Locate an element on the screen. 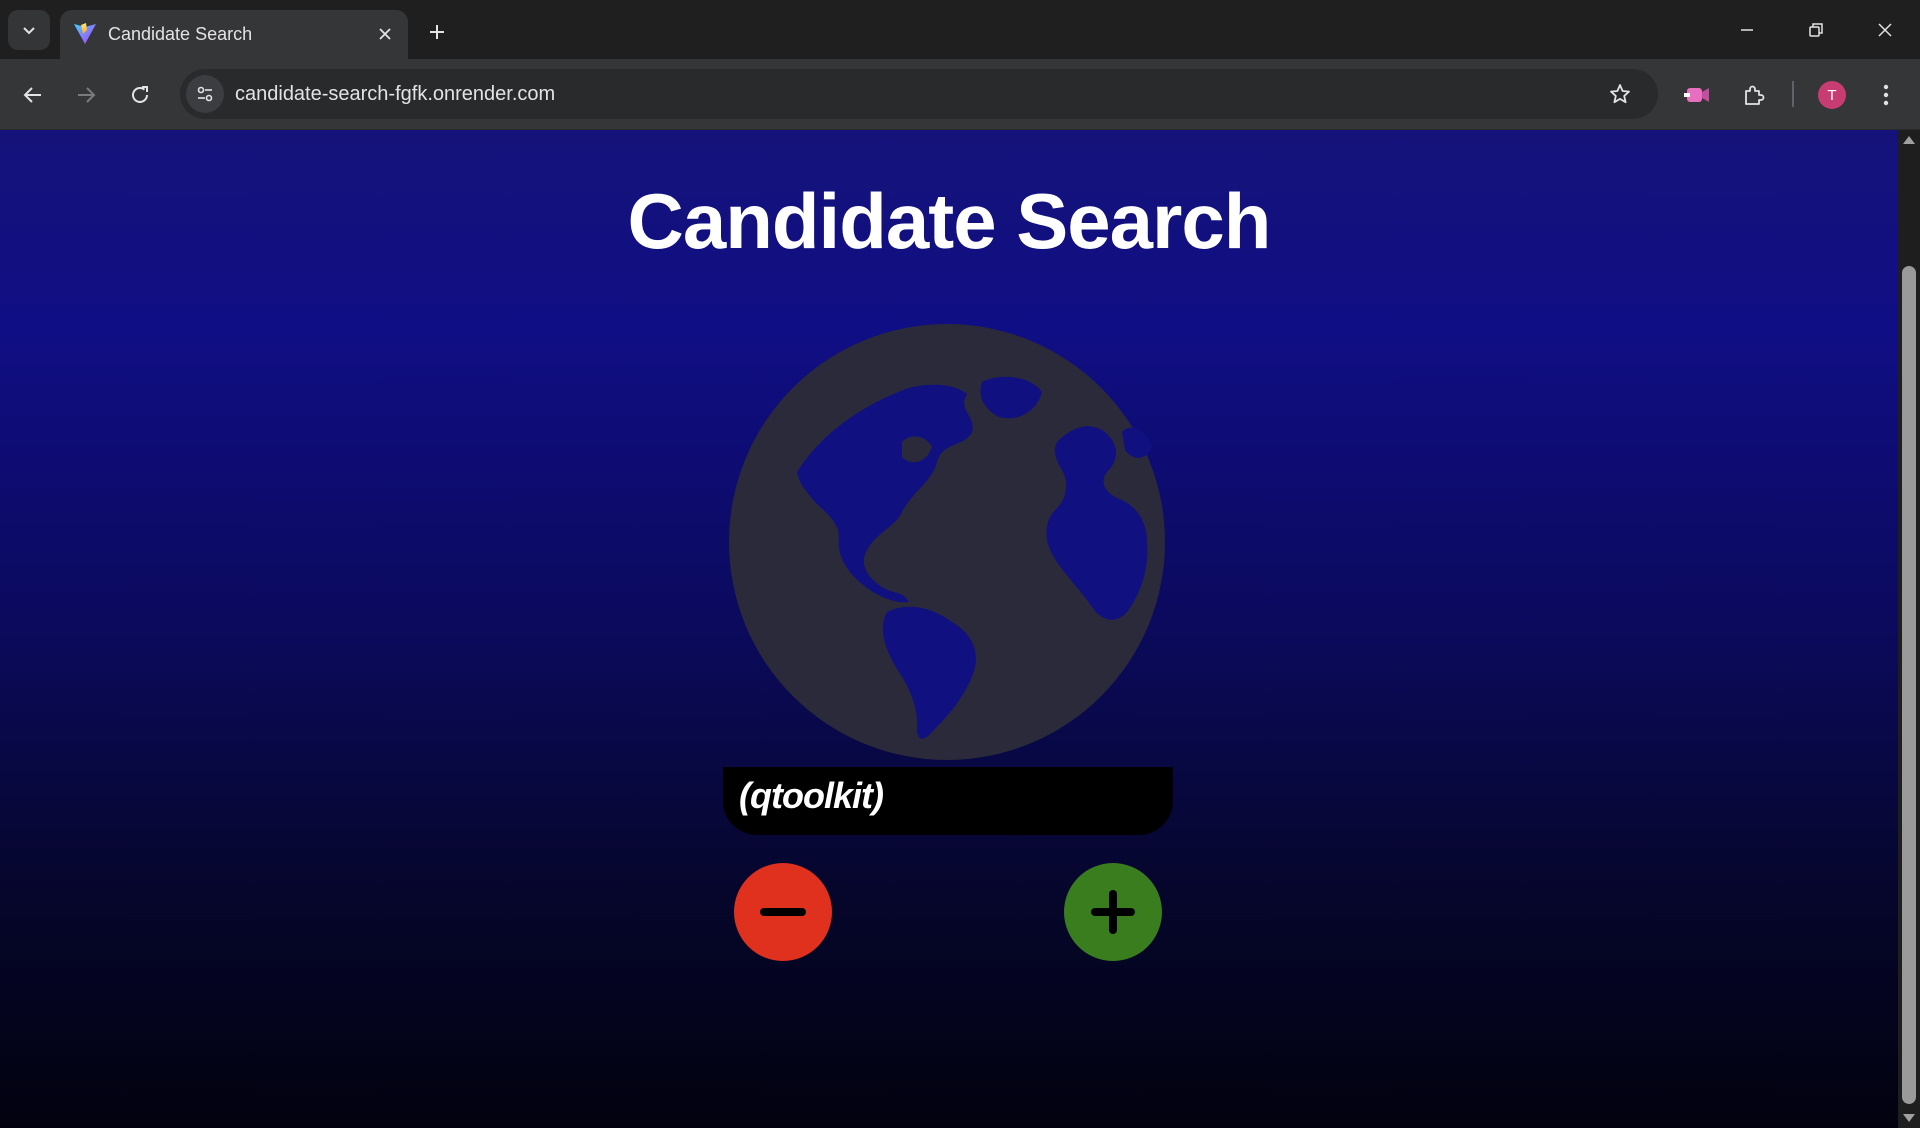 The width and height of the screenshot is (1920, 1128). scroll-down-arrow is located at coordinates (1909, 1118).